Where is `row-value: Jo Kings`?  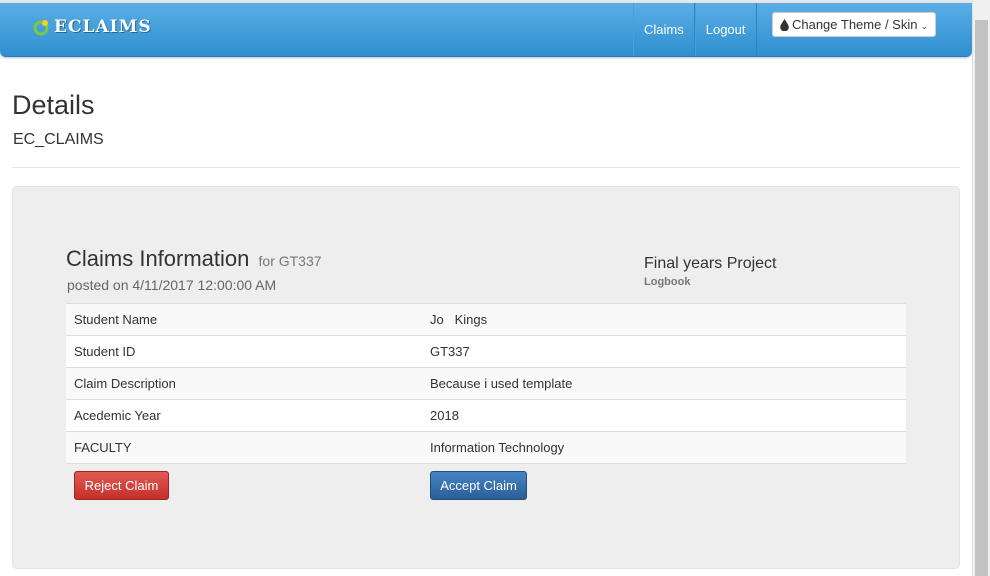 row-value: Jo Kings is located at coordinates (664, 319).